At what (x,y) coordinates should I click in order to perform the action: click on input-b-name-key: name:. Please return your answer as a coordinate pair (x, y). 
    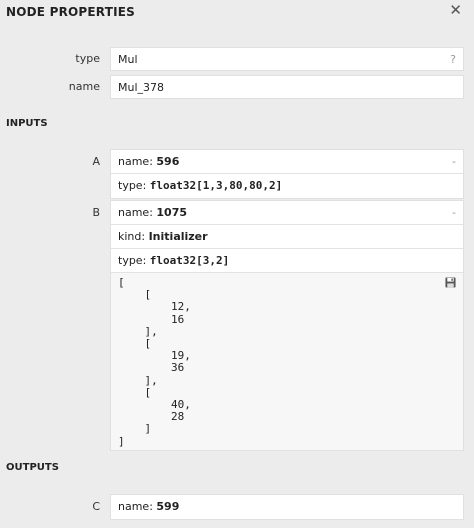
    Looking at the image, I should click on (137, 212).